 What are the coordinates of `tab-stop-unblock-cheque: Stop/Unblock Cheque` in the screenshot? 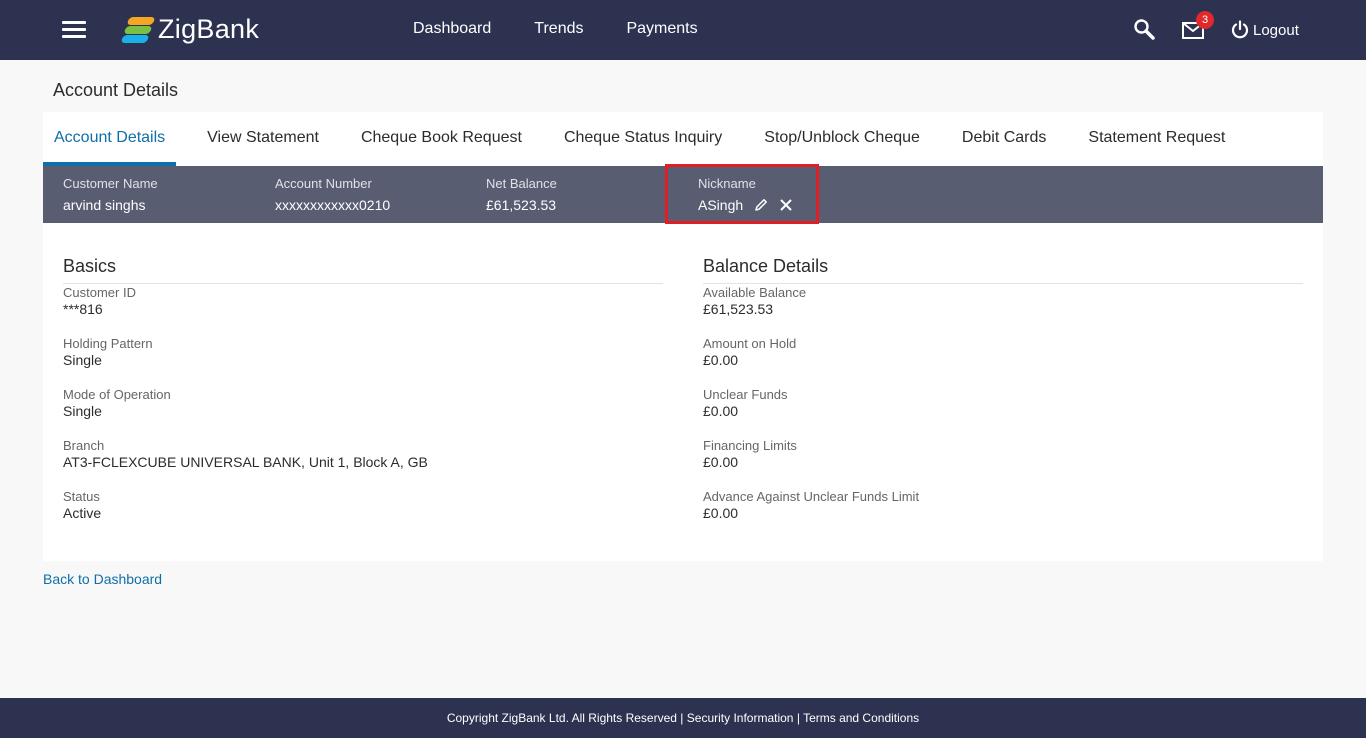 It's located at (842, 139).